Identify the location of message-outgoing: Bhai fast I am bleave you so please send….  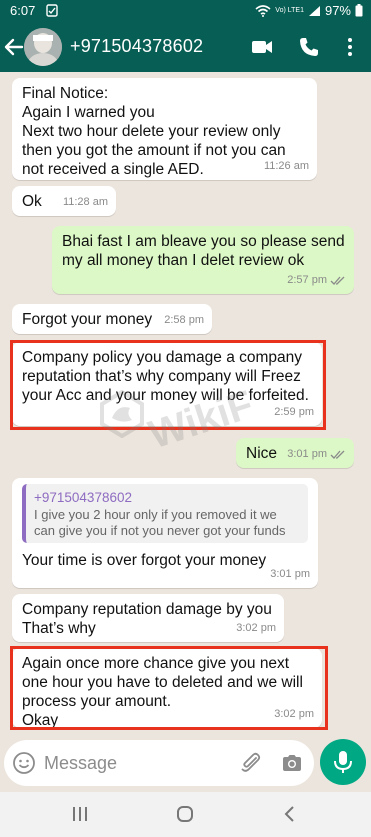
(203, 260).